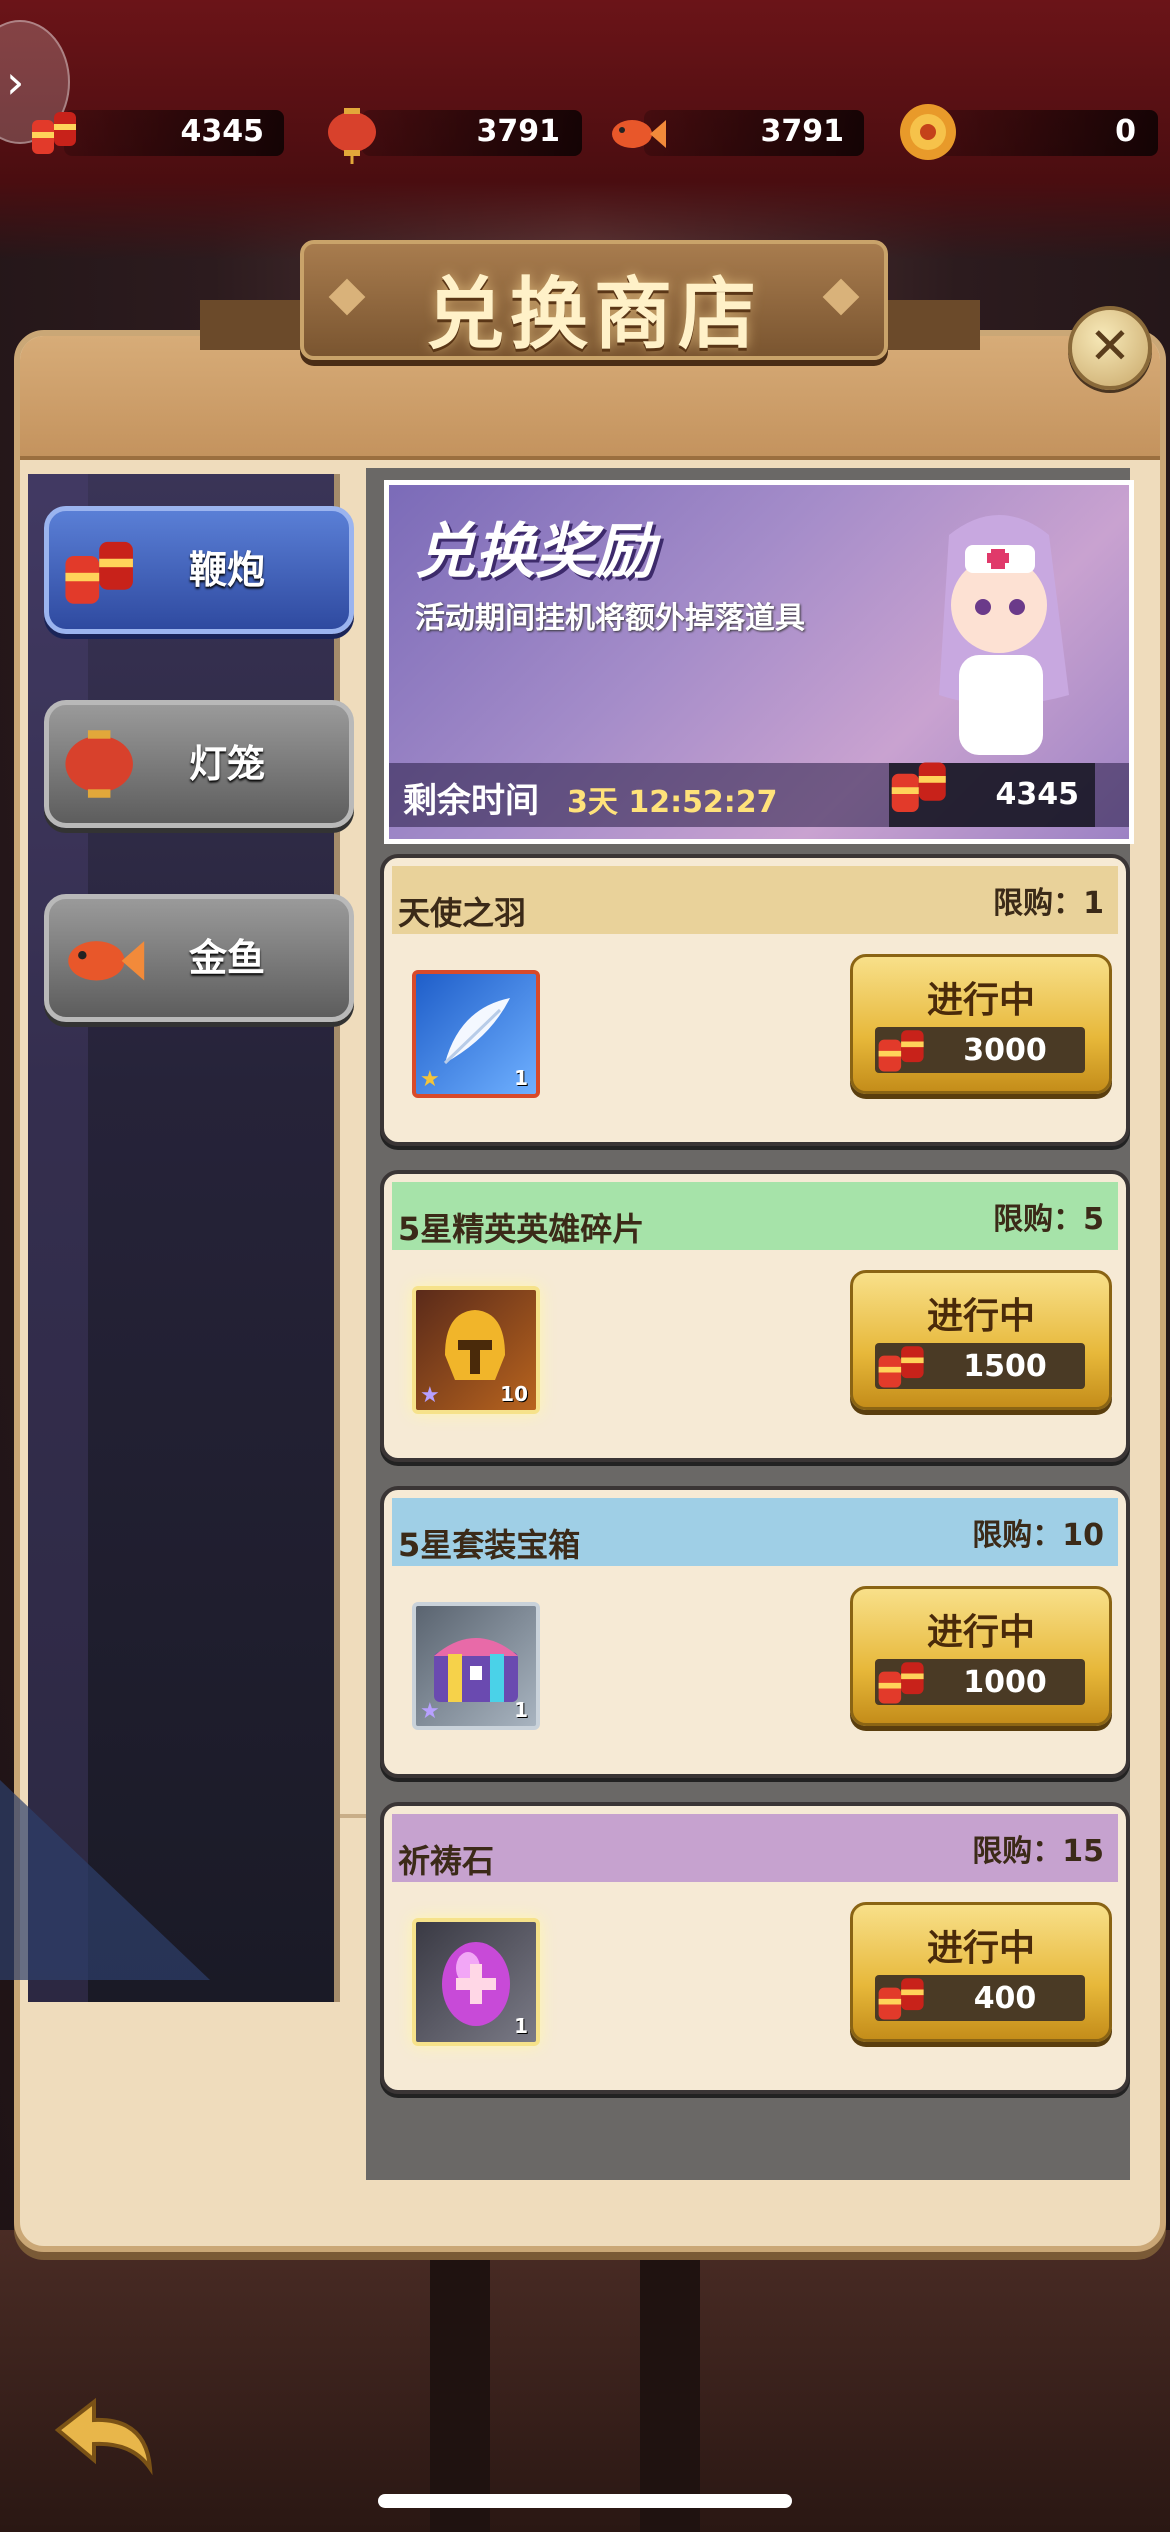 This screenshot has width=1170, height=2532. I want to click on card-header: 5星套装宝箱 限购：10, so click(755, 1532).